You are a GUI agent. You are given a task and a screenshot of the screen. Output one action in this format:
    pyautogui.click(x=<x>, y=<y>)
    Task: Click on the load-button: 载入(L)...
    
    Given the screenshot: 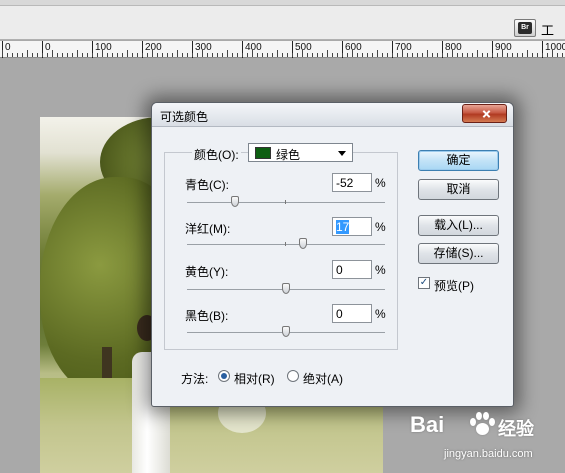 What is the action you would take?
    pyautogui.click(x=458, y=225)
    